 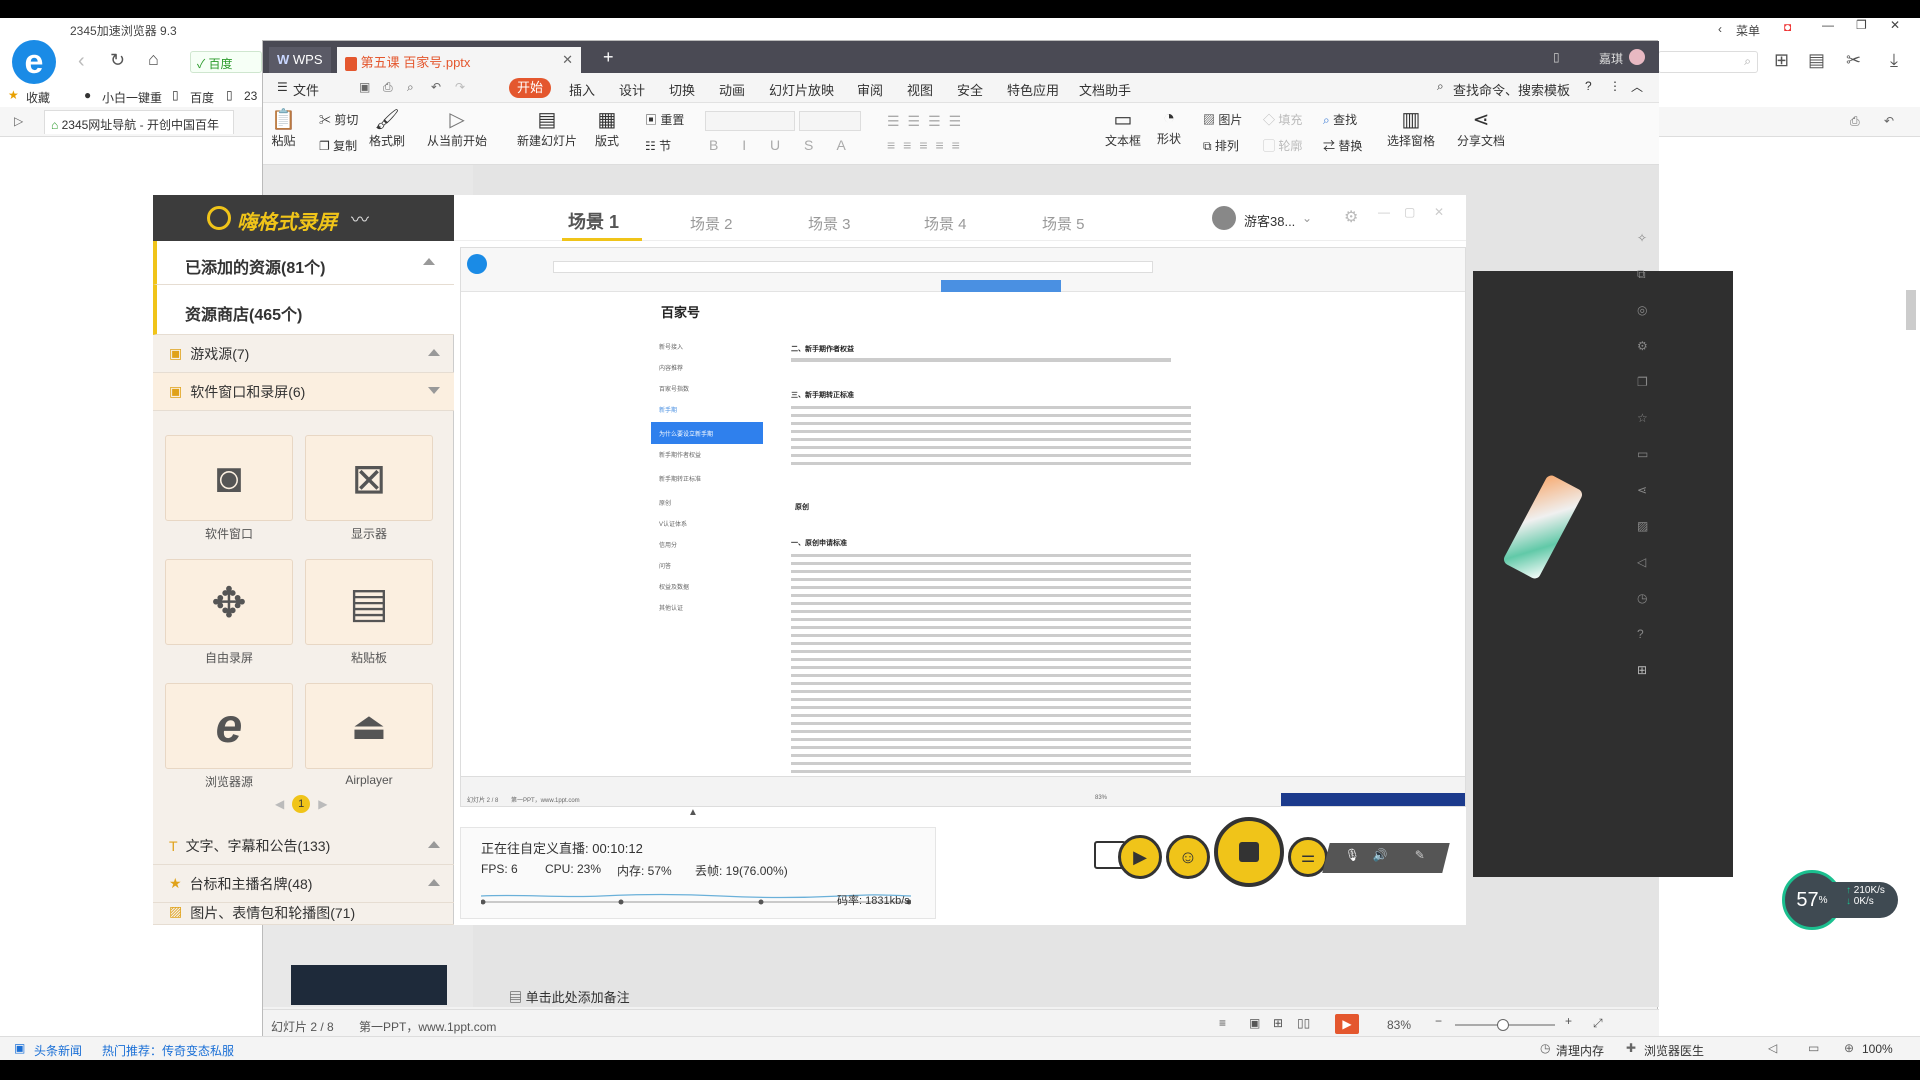 I want to click on clean-memory: 清理内存, so click(x=1580, y=1050).